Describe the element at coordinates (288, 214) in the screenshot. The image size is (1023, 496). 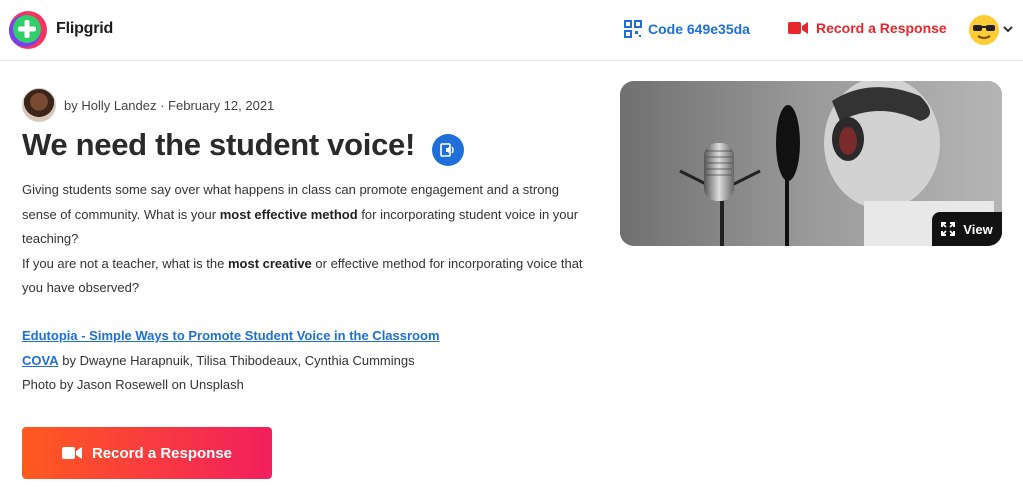
I see `emphasis-most-effective: most effective method` at that location.